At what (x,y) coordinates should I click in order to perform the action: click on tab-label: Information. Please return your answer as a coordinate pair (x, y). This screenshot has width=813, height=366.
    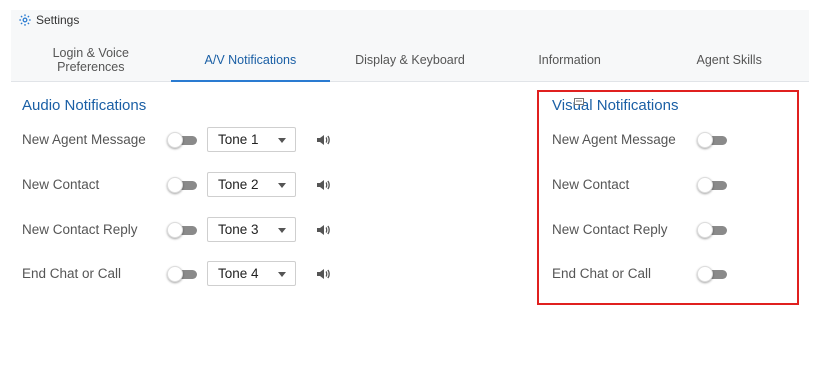
    Looking at the image, I should click on (569, 60).